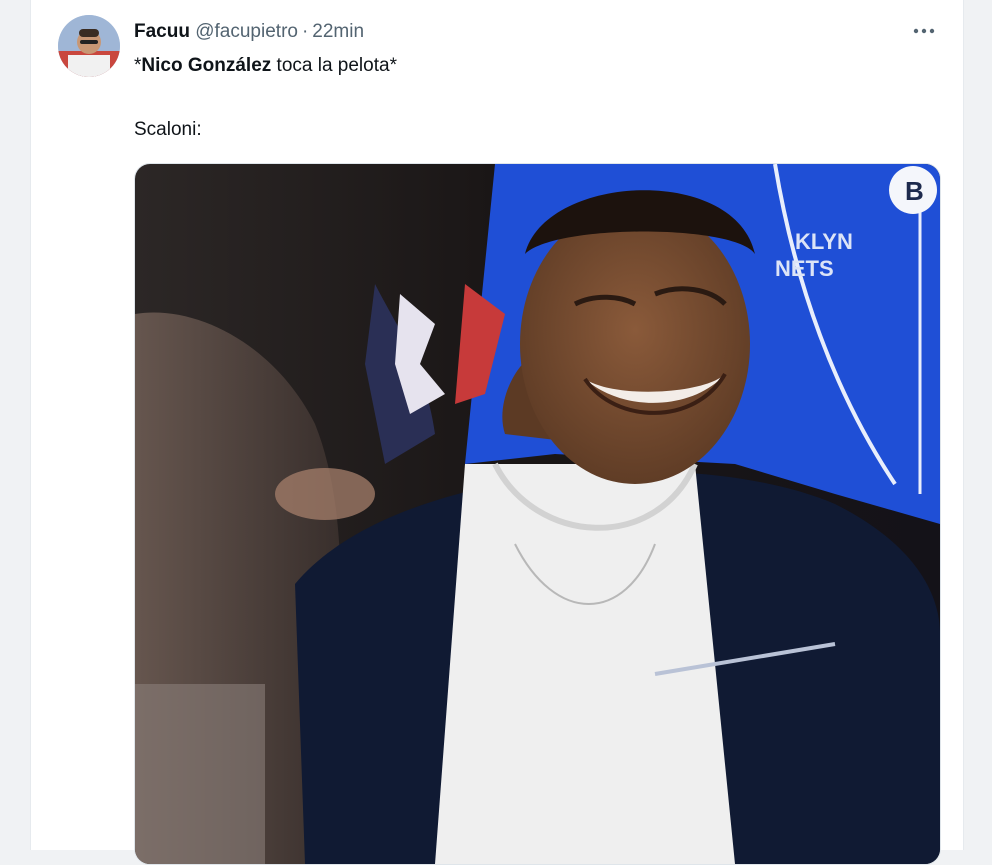 The width and height of the screenshot is (992, 865). I want to click on svg-text: B, so click(914, 191).